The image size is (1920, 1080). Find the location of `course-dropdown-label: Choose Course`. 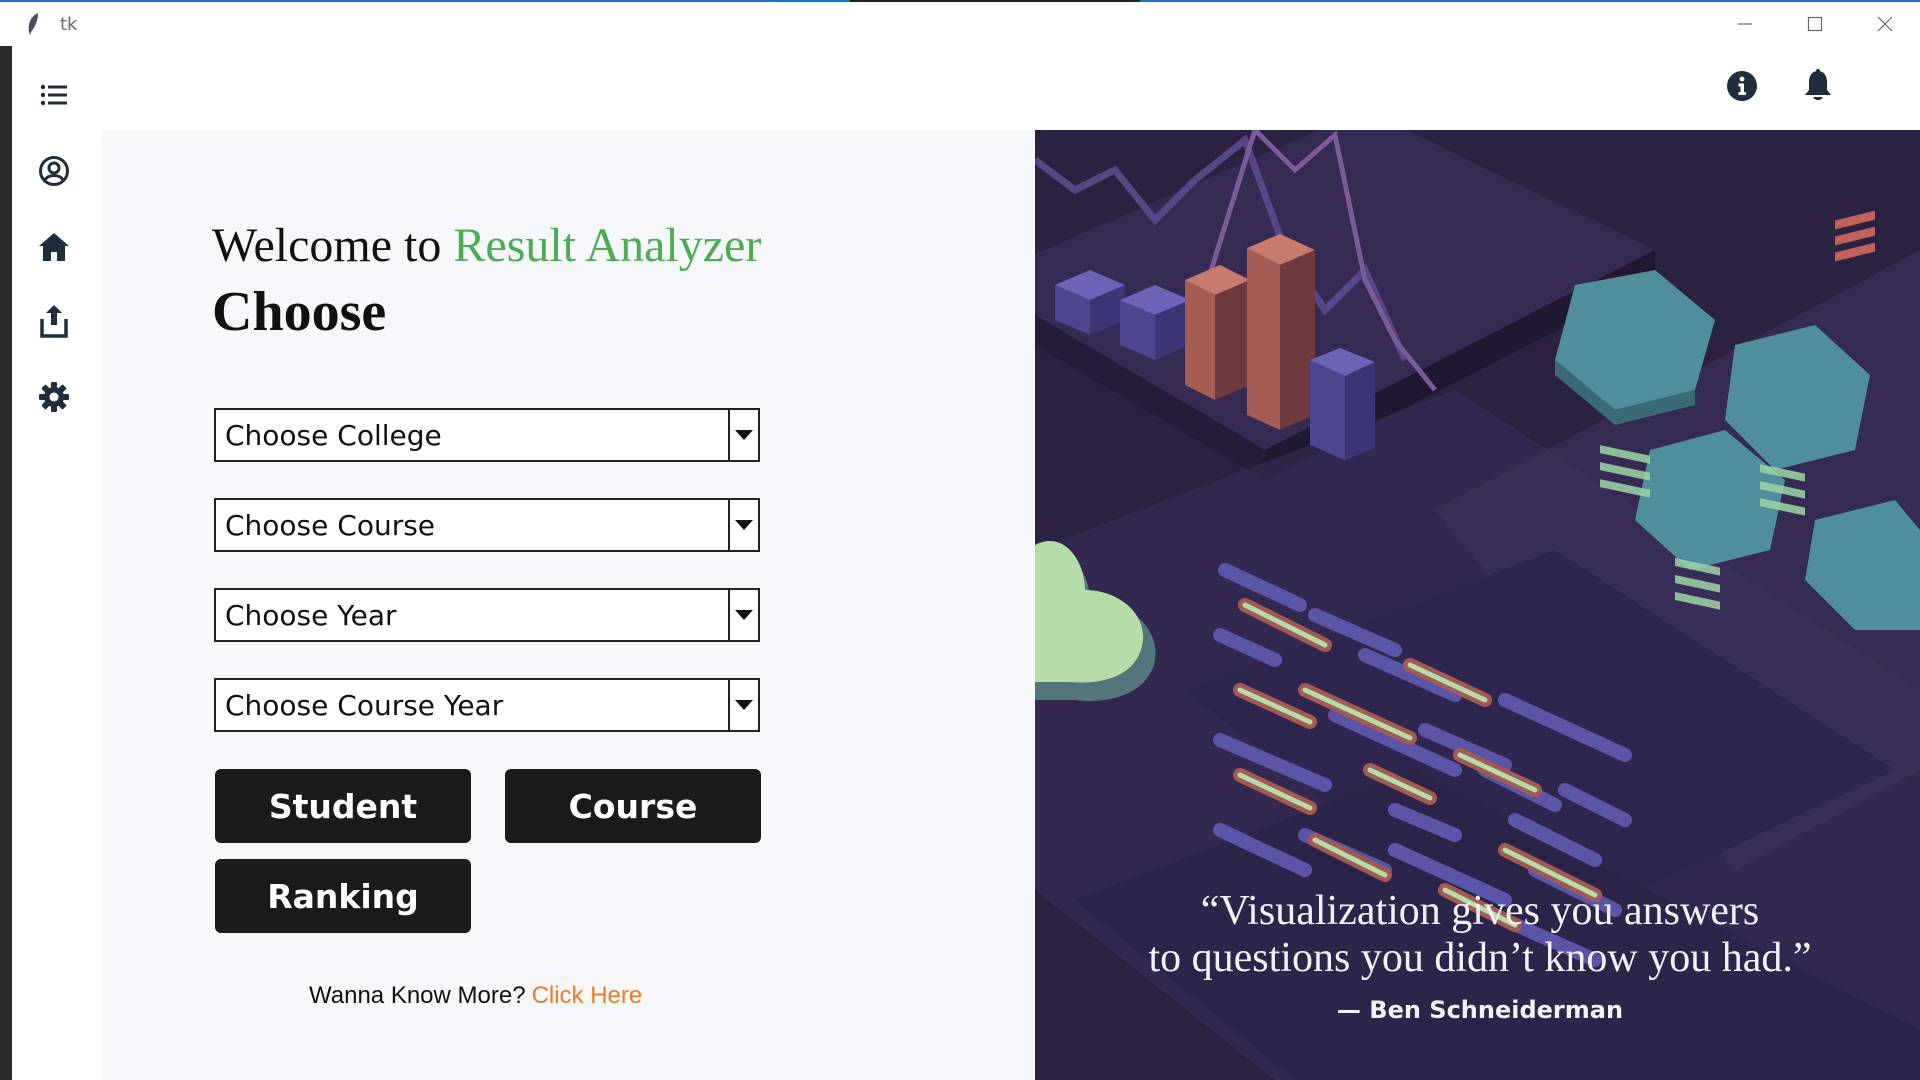

course-dropdown-label: Choose Course is located at coordinates (330, 525).